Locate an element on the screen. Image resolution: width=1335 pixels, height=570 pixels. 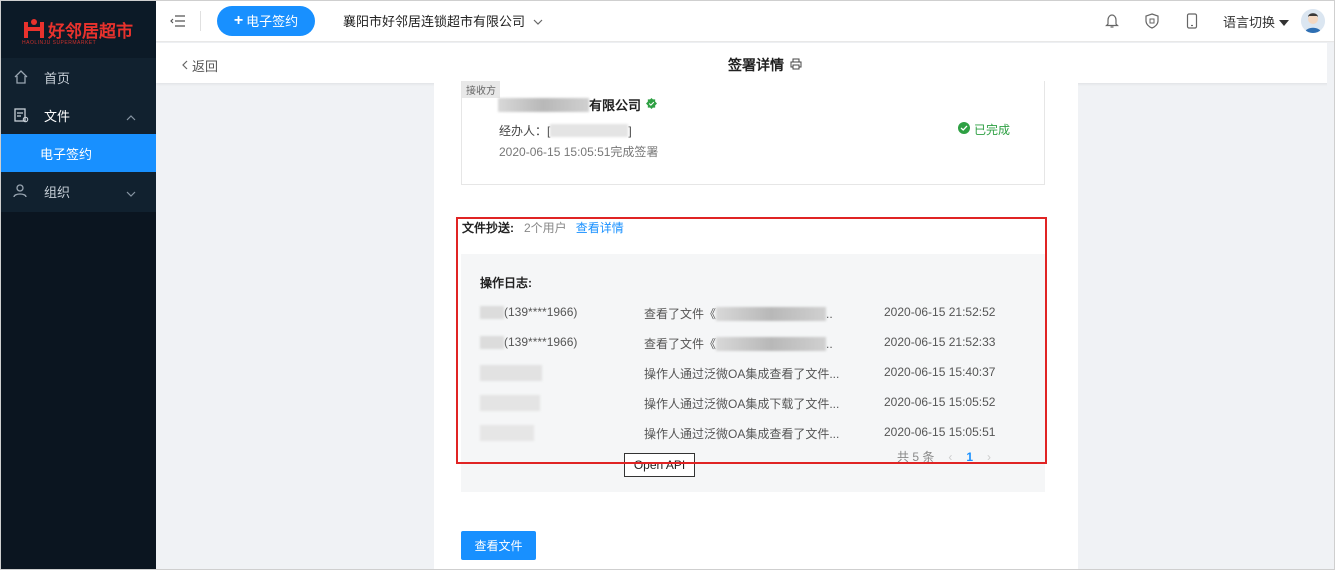
menu-toggle-icon is located at coordinates (178, 21).